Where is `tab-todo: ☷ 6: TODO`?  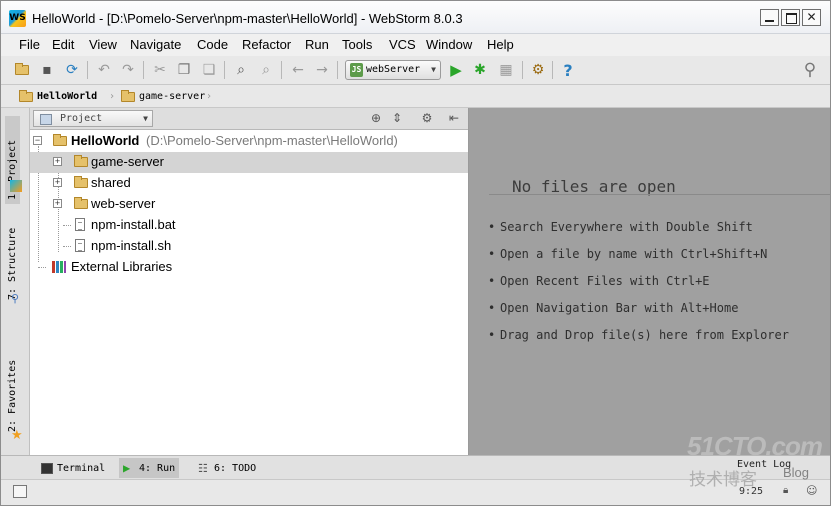 tab-todo: ☷ 6: TODO is located at coordinates (227, 468).